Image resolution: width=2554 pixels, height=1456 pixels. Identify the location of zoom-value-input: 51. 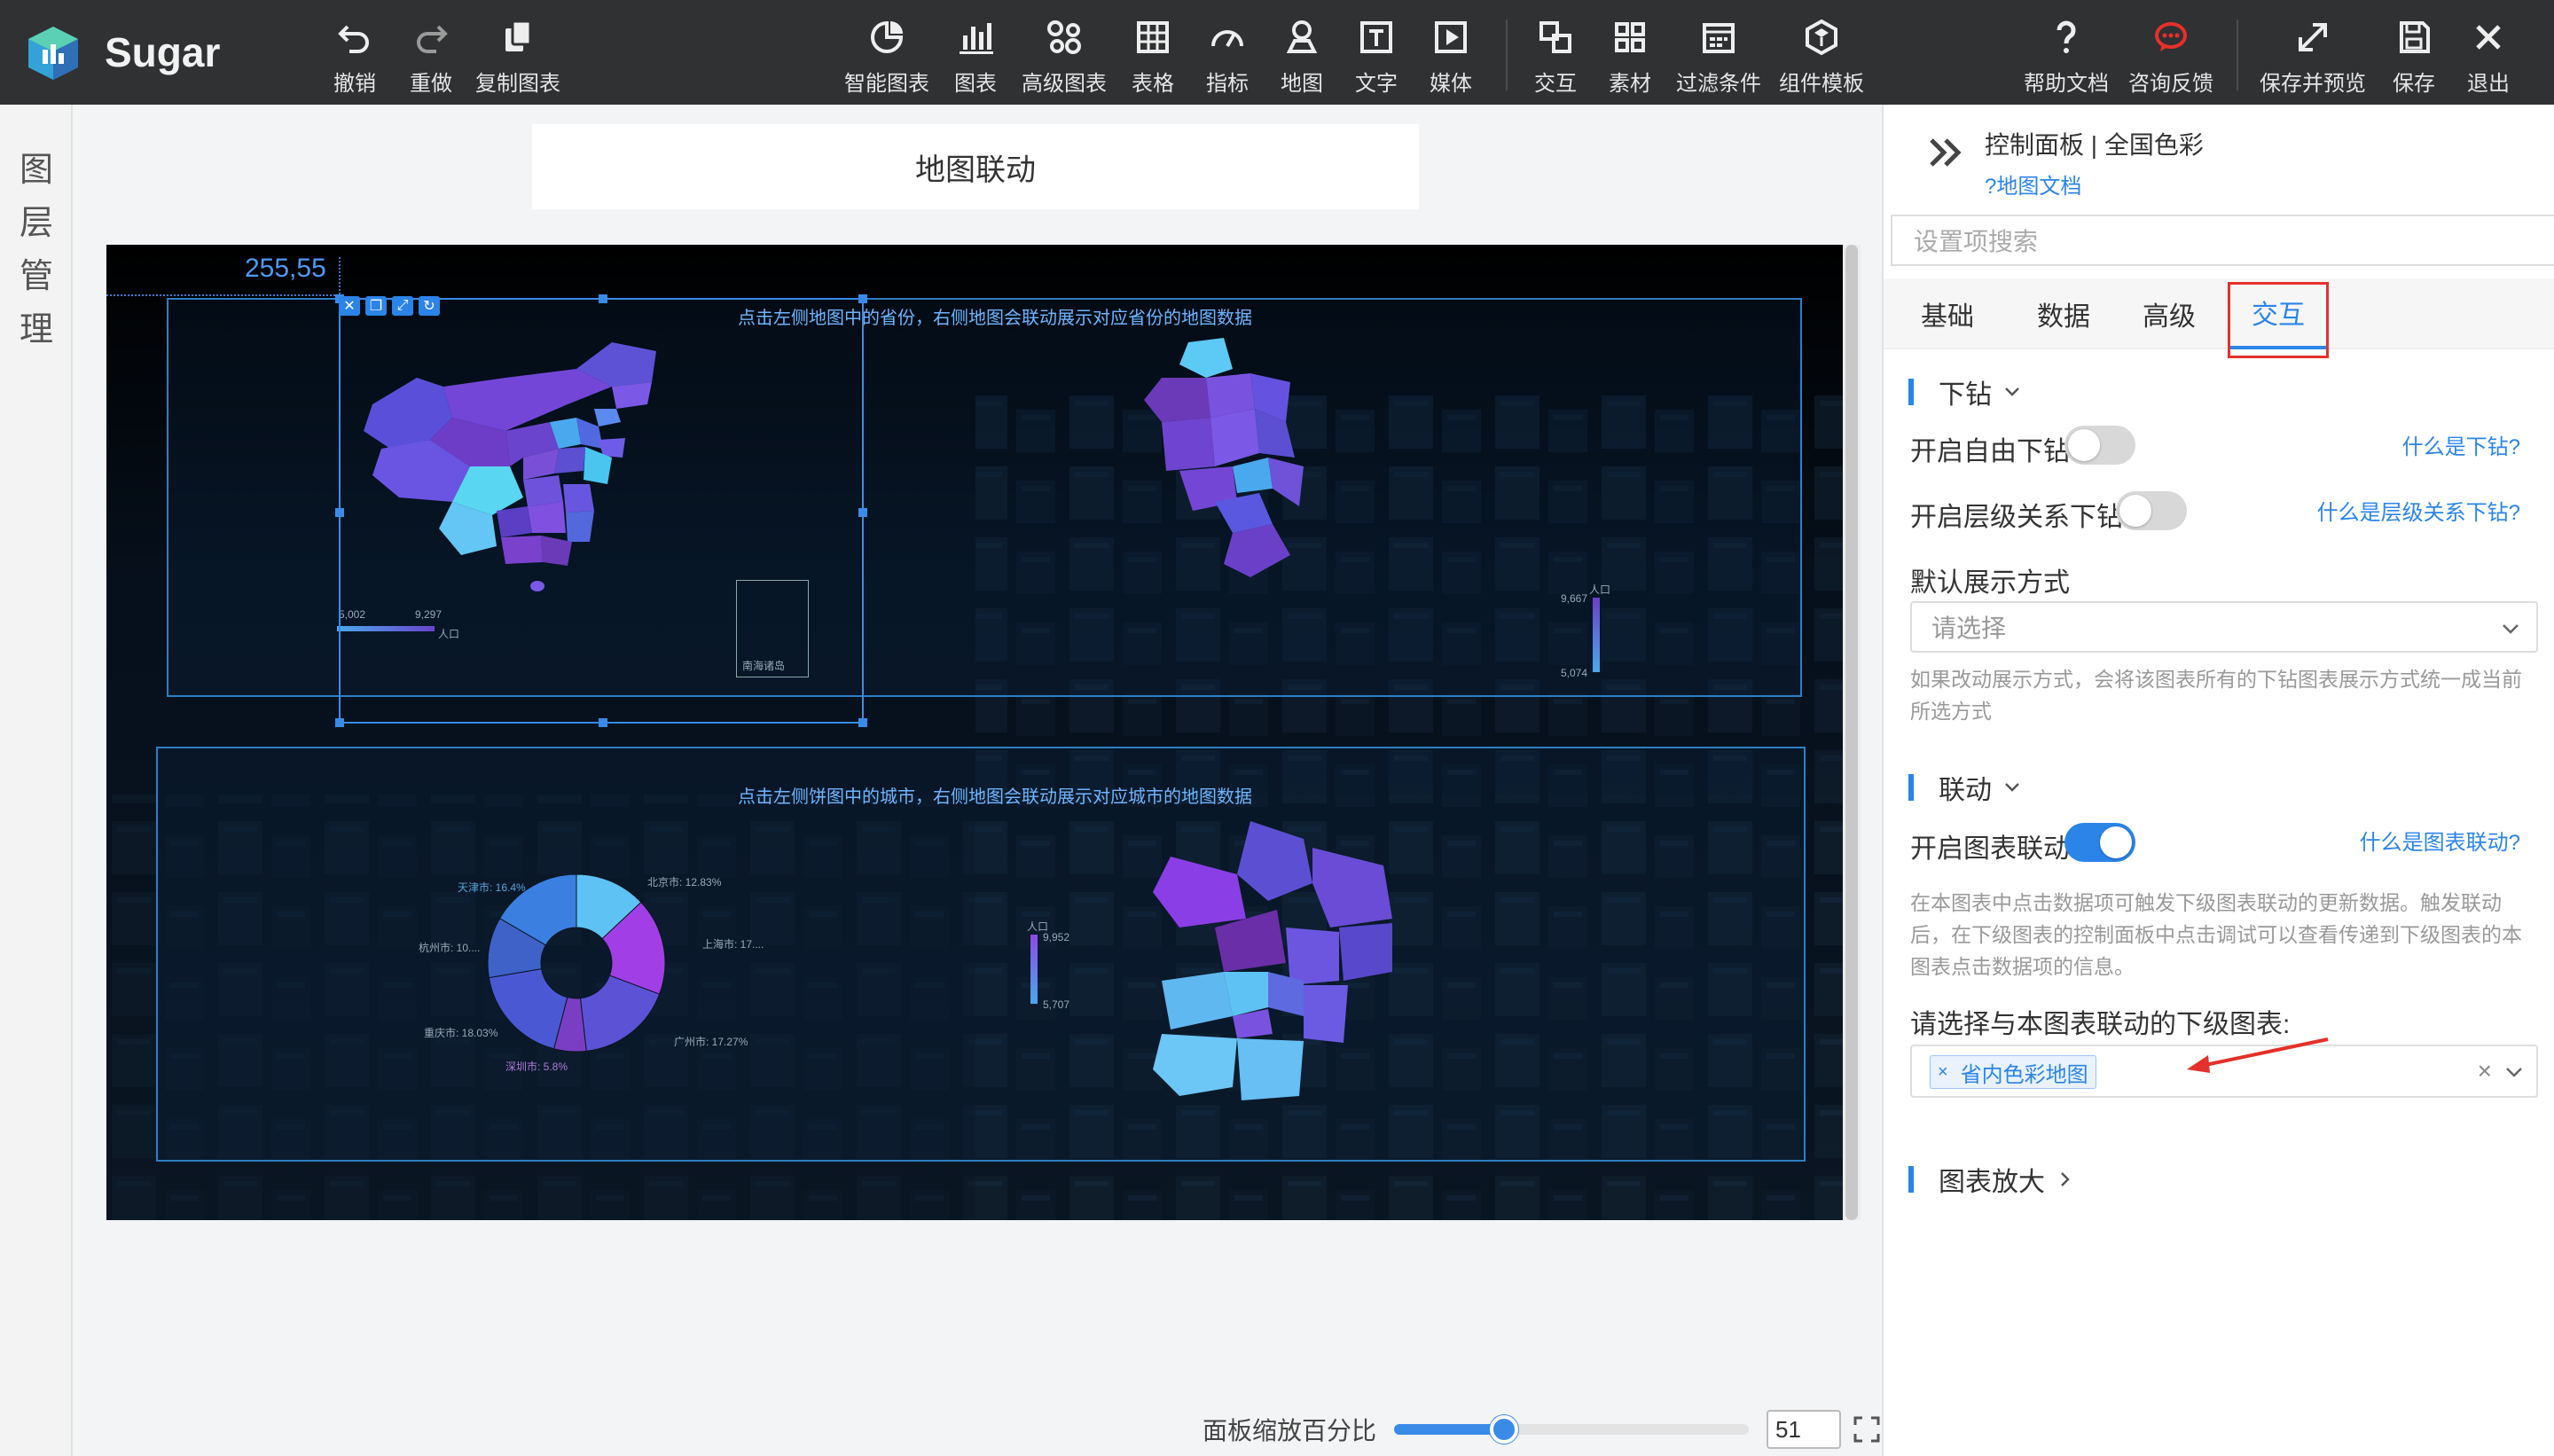
(1804, 1429).